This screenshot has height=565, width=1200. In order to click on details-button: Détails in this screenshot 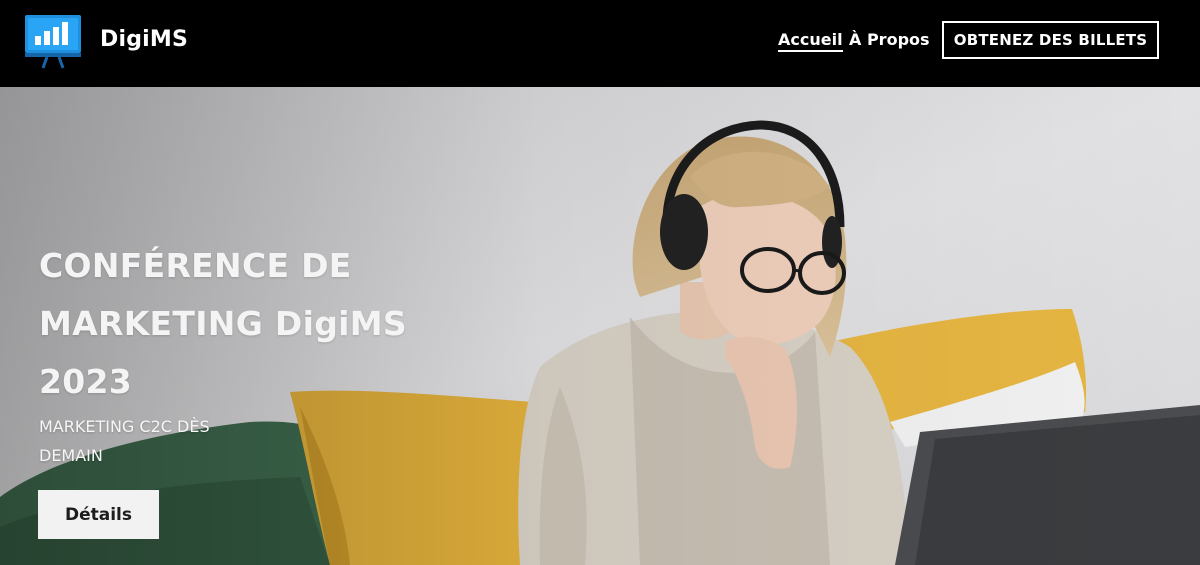, I will do `click(98, 514)`.